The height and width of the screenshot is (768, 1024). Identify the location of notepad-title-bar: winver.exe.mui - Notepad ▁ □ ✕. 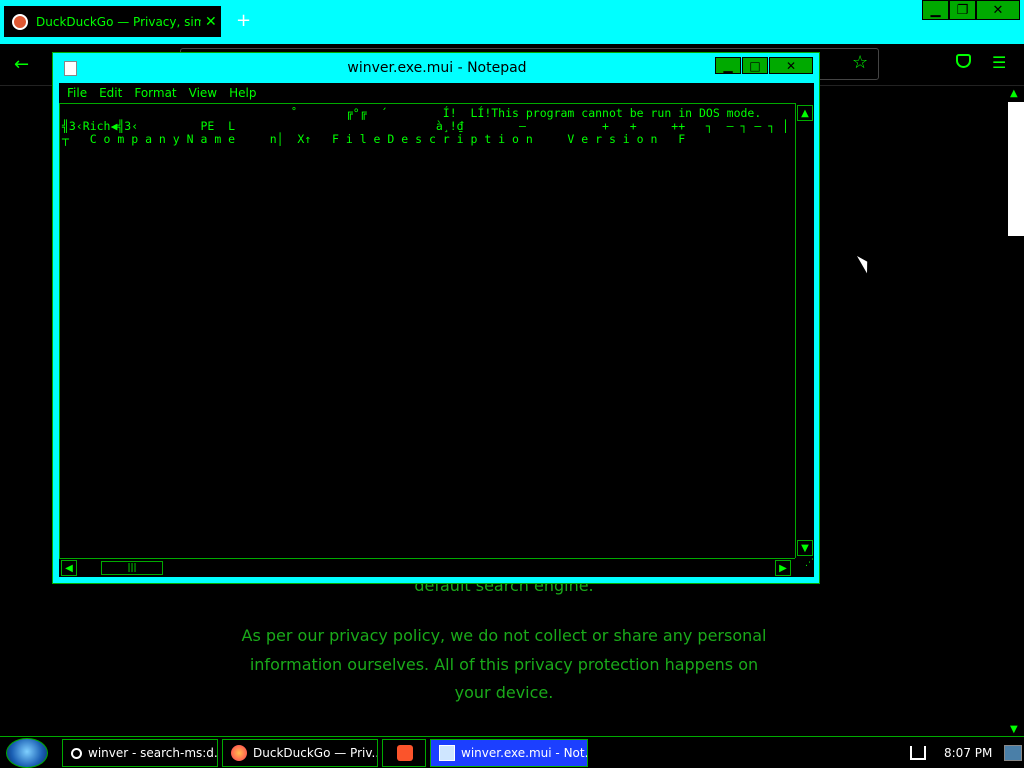
(437, 68).